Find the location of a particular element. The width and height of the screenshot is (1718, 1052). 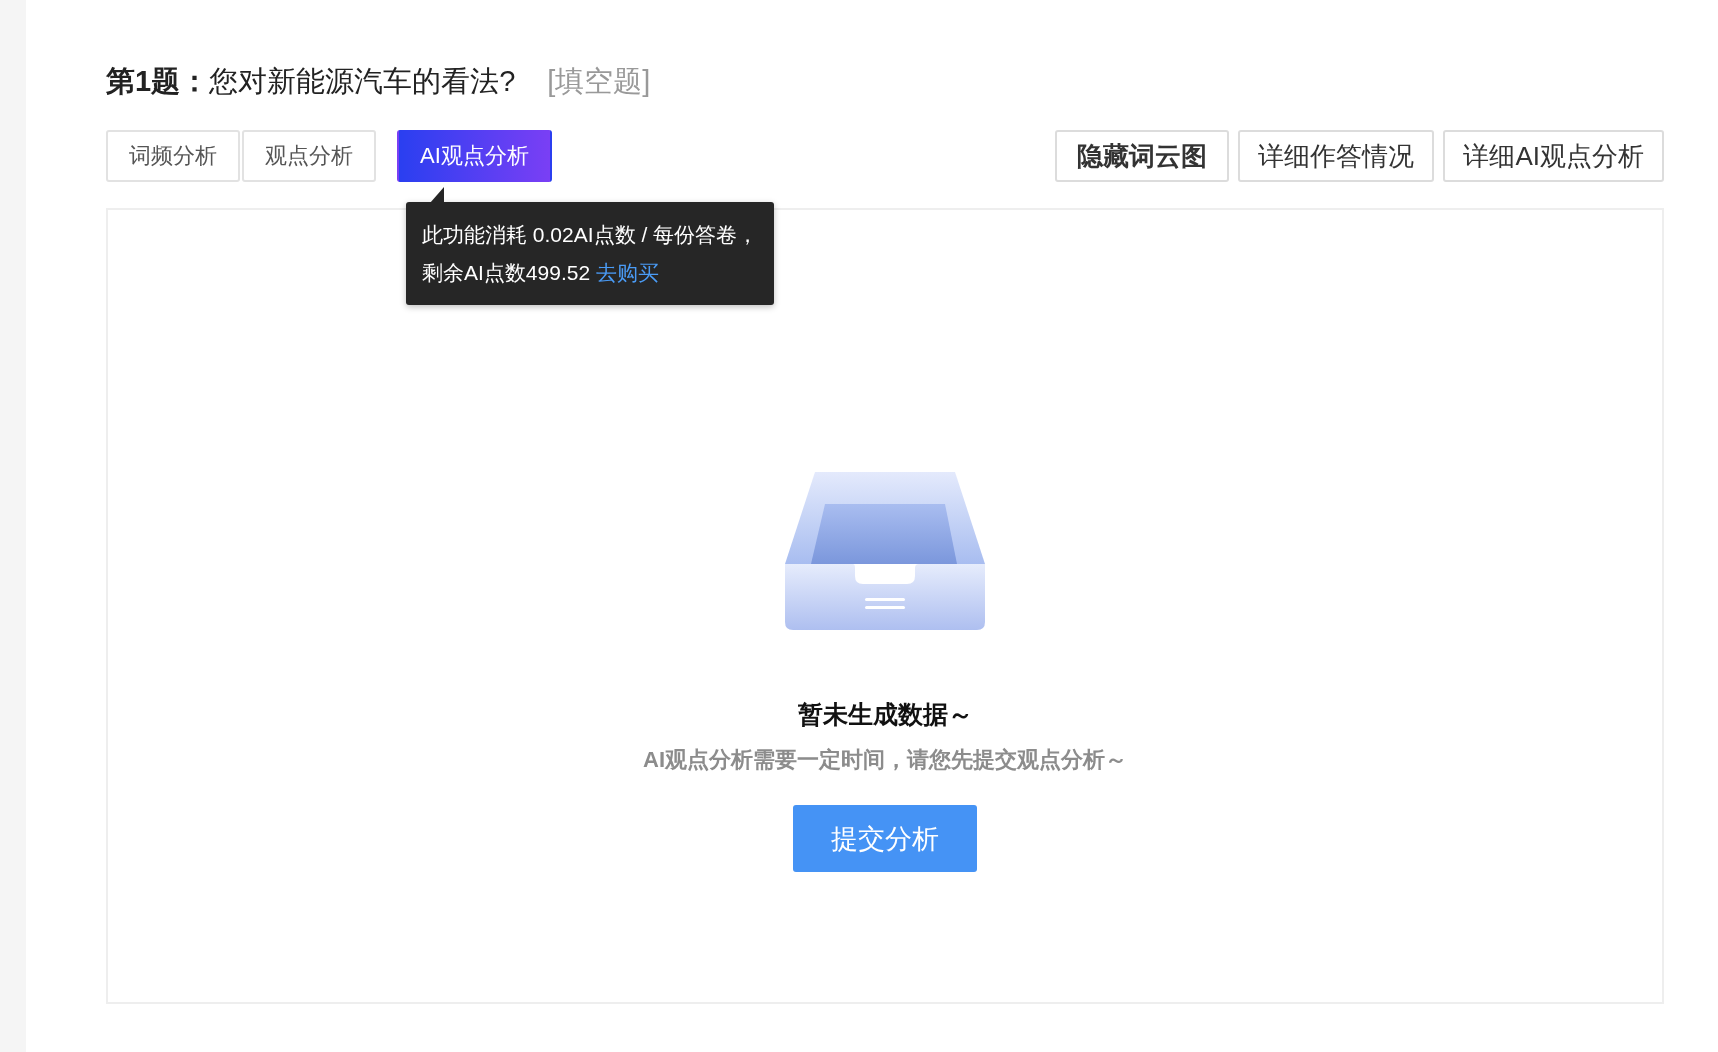

empty-title: 暂未生成数据～ is located at coordinates (885, 714).